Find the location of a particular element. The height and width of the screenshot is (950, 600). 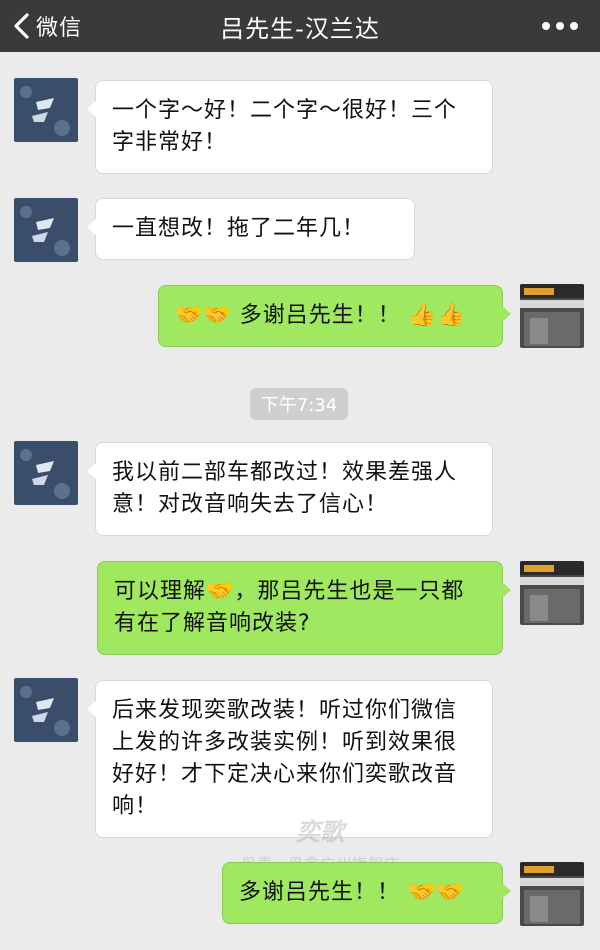

chat-header: 微信 吕先生-汉兰达 is located at coordinates (300, 26).